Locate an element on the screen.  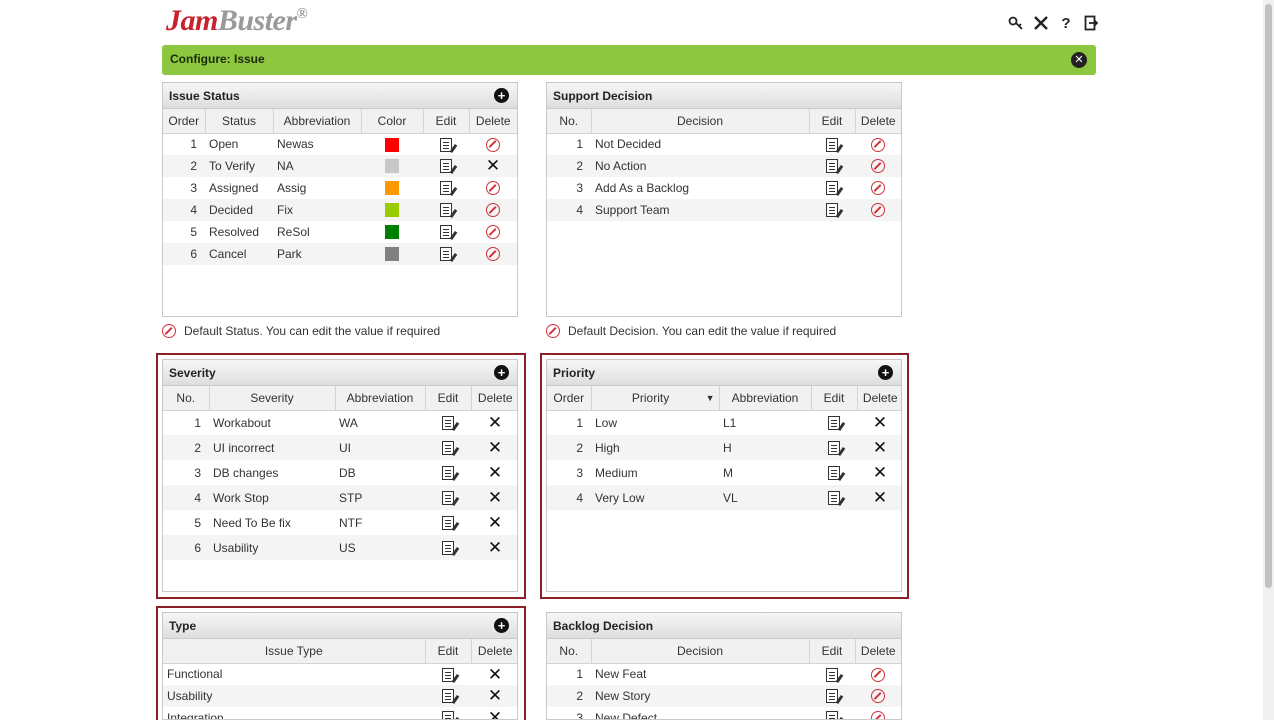
col-issue-type: Issue Type is located at coordinates (294, 651).